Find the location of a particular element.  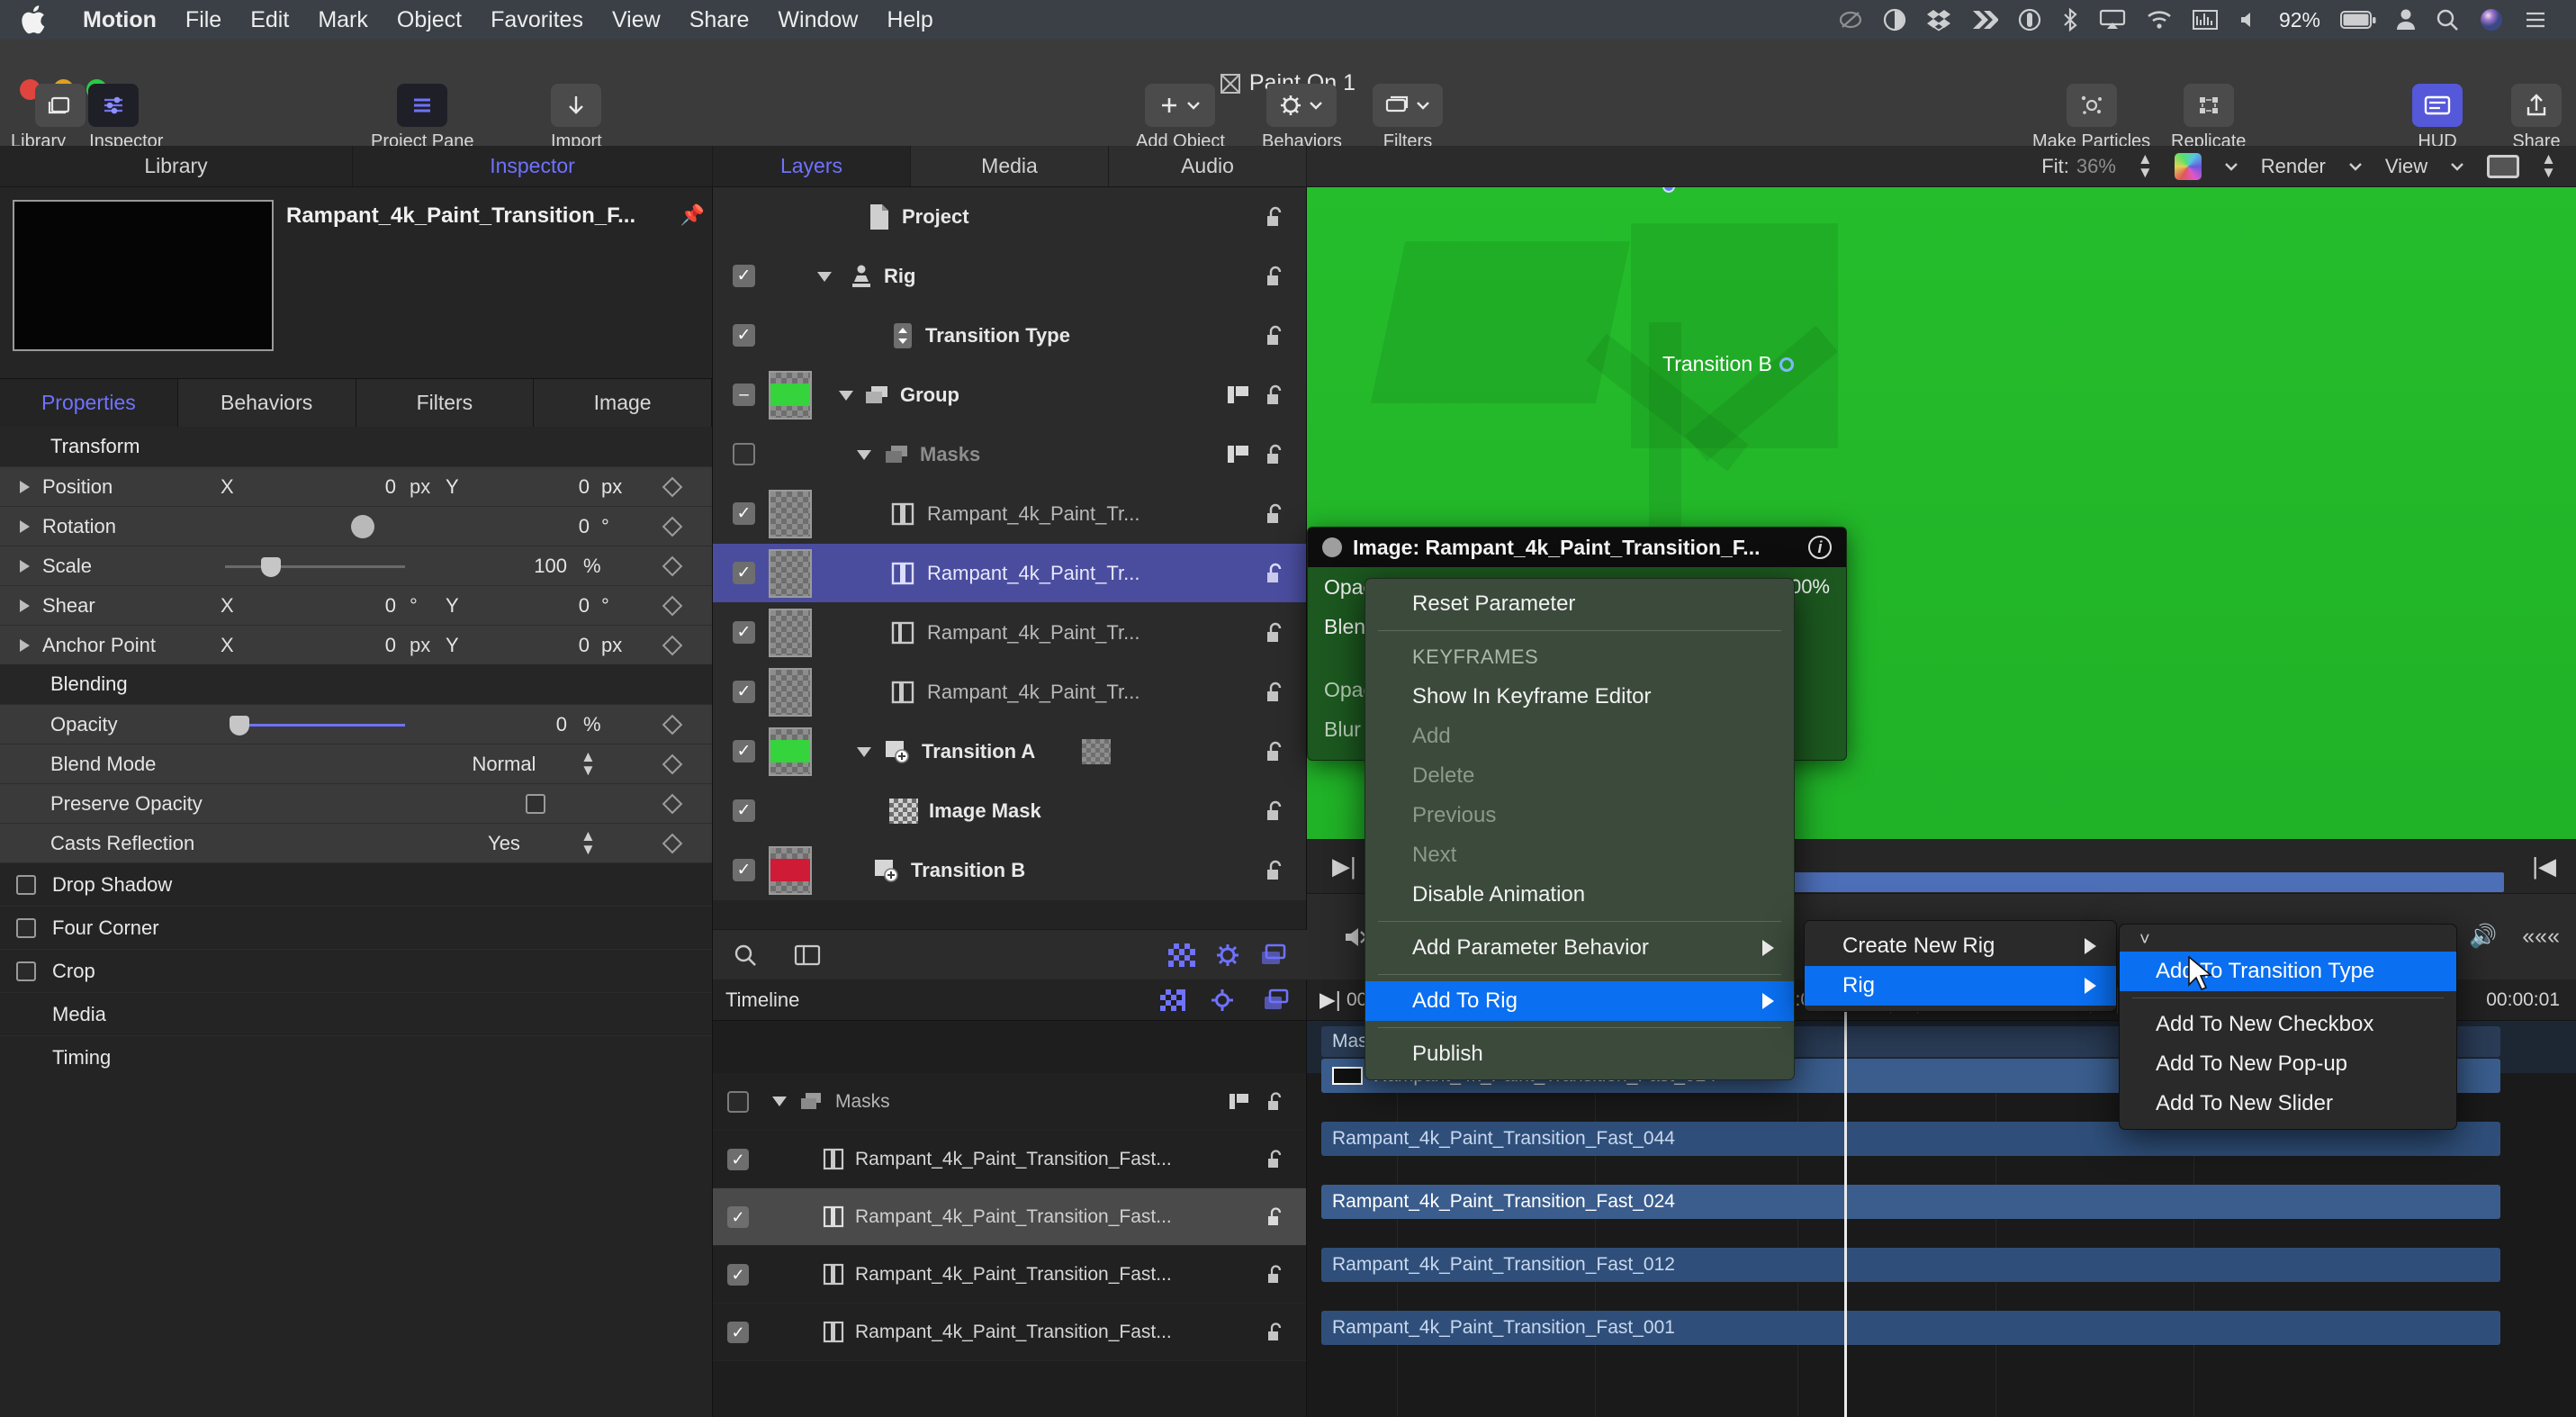

shear-value-y: 0 is located at coordinates (540, 606).